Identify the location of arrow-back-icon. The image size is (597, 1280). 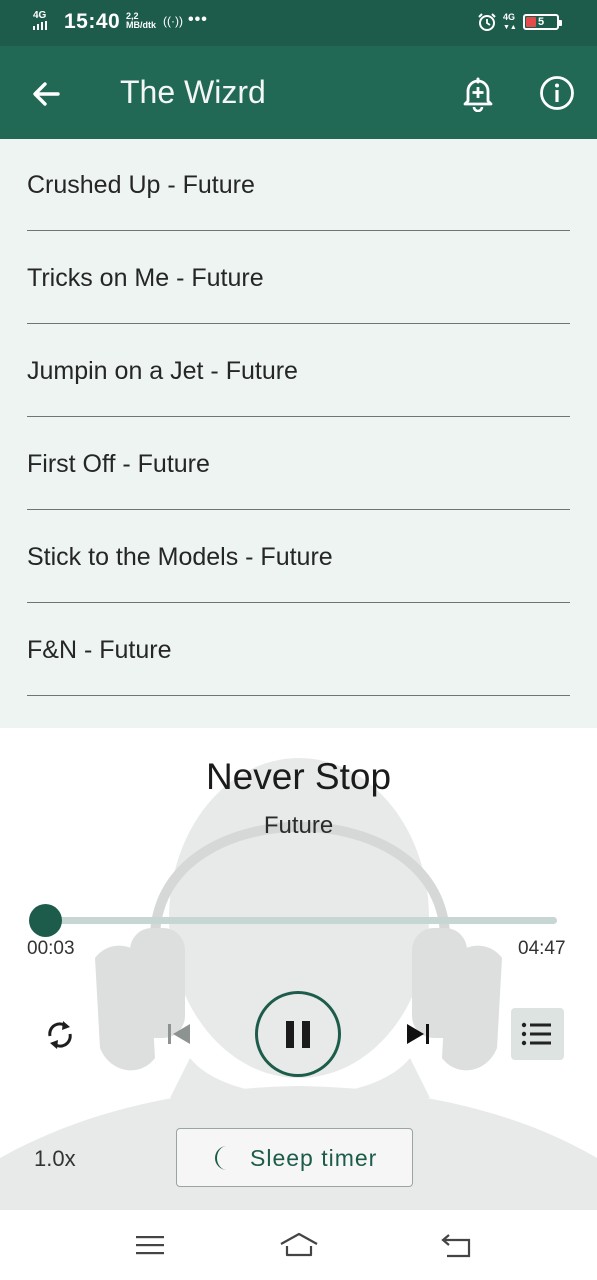
(46, 94).